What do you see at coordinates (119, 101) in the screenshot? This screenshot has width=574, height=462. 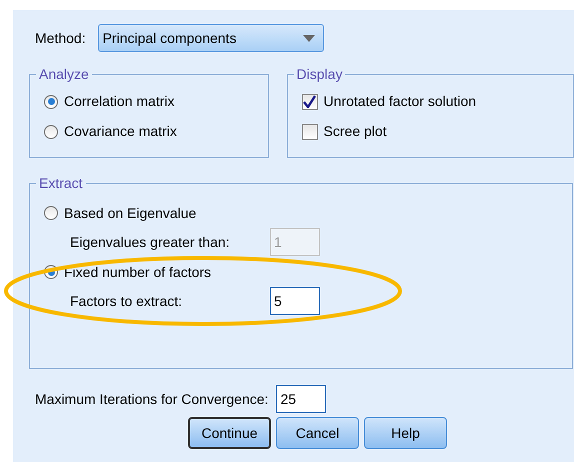 I see `option-label: Correlation matrix` at bounding box center [119, 101].